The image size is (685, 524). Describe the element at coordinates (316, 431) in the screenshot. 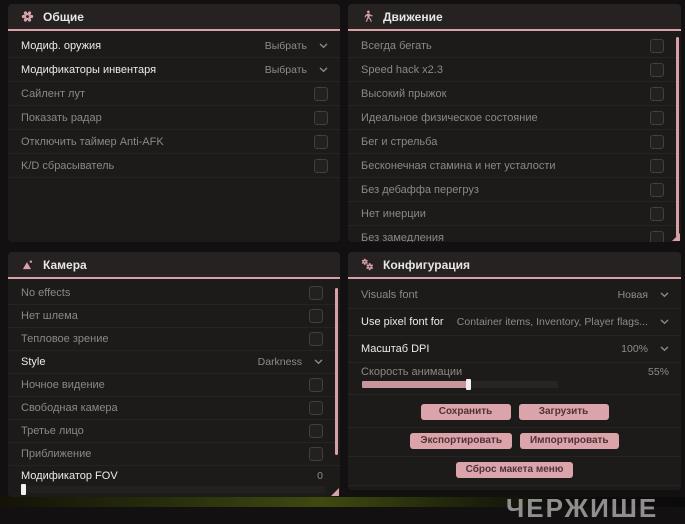

I see `third-person-checkbox` at that location.